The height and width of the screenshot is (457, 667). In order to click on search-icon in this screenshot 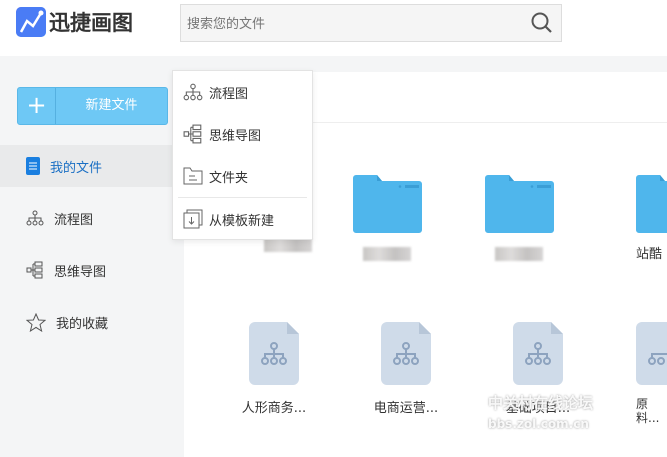, I will do `click(542, 23)`.